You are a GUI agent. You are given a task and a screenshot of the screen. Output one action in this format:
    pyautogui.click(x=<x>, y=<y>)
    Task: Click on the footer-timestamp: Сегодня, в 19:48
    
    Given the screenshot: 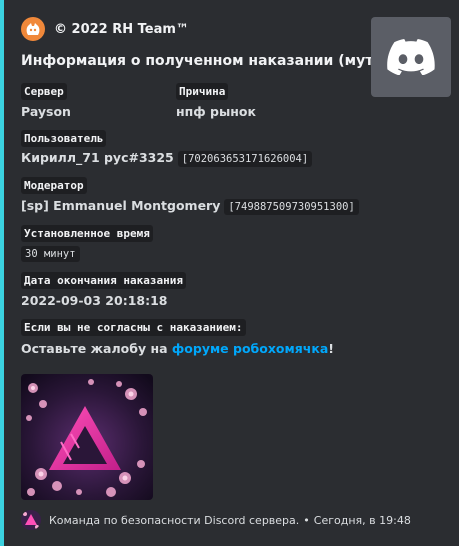 What is the action you would take?
    pyautogui.click(x=362, y=520)
    